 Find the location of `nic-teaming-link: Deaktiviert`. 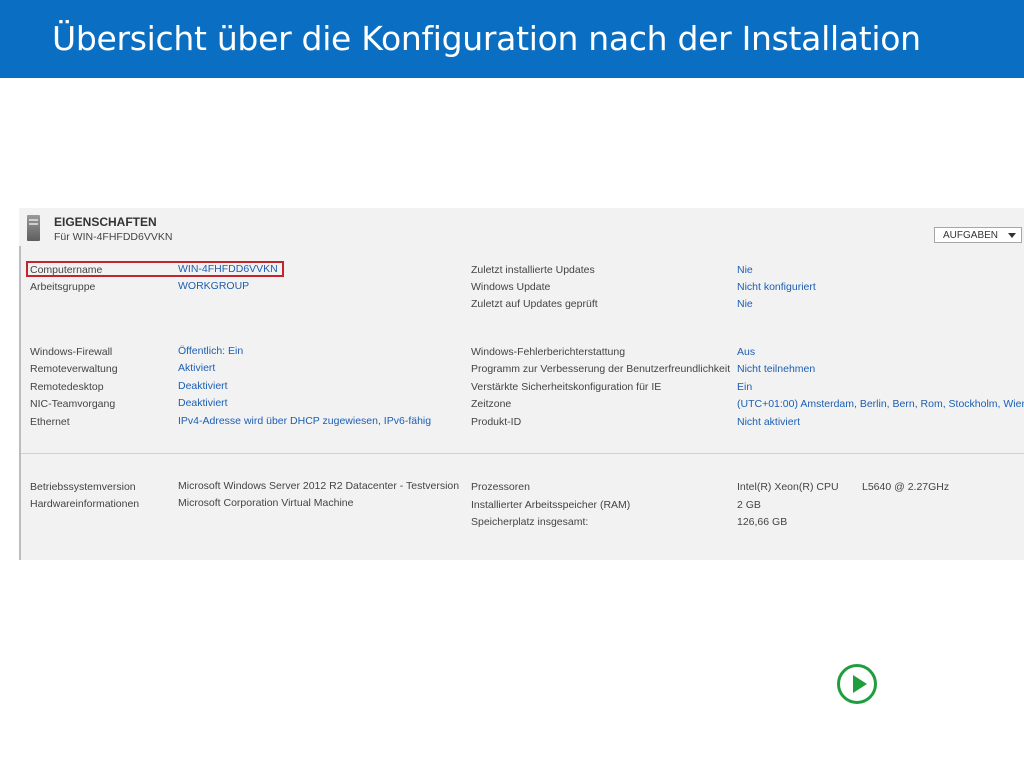

nic-teaming-link: Deaktiviert is located at coordinates (203, 403).